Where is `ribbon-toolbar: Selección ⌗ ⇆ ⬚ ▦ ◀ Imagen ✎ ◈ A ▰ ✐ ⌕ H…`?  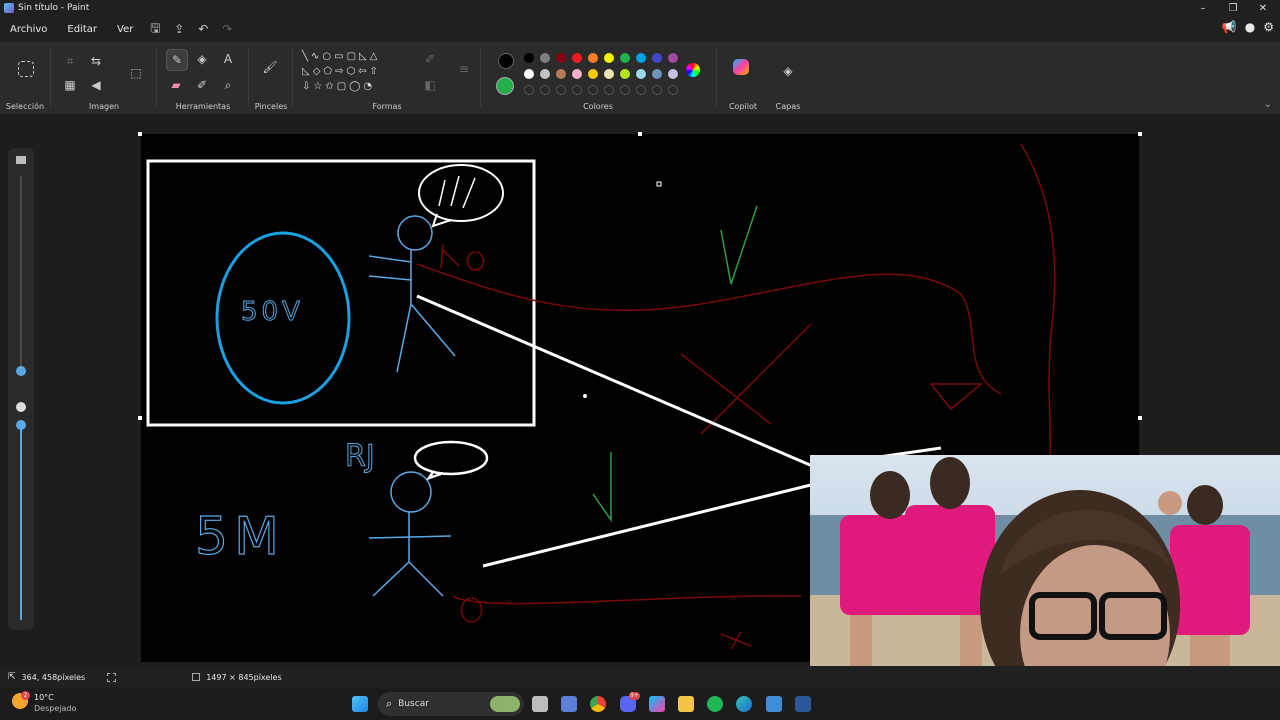
ribbon-toolbar: Selección ⌗ ⇆ ⬚ ▦ ◀ Imagen ✎ ◈ A ▰ ✐ ⌕ H… is located at coordinates (640, 78).